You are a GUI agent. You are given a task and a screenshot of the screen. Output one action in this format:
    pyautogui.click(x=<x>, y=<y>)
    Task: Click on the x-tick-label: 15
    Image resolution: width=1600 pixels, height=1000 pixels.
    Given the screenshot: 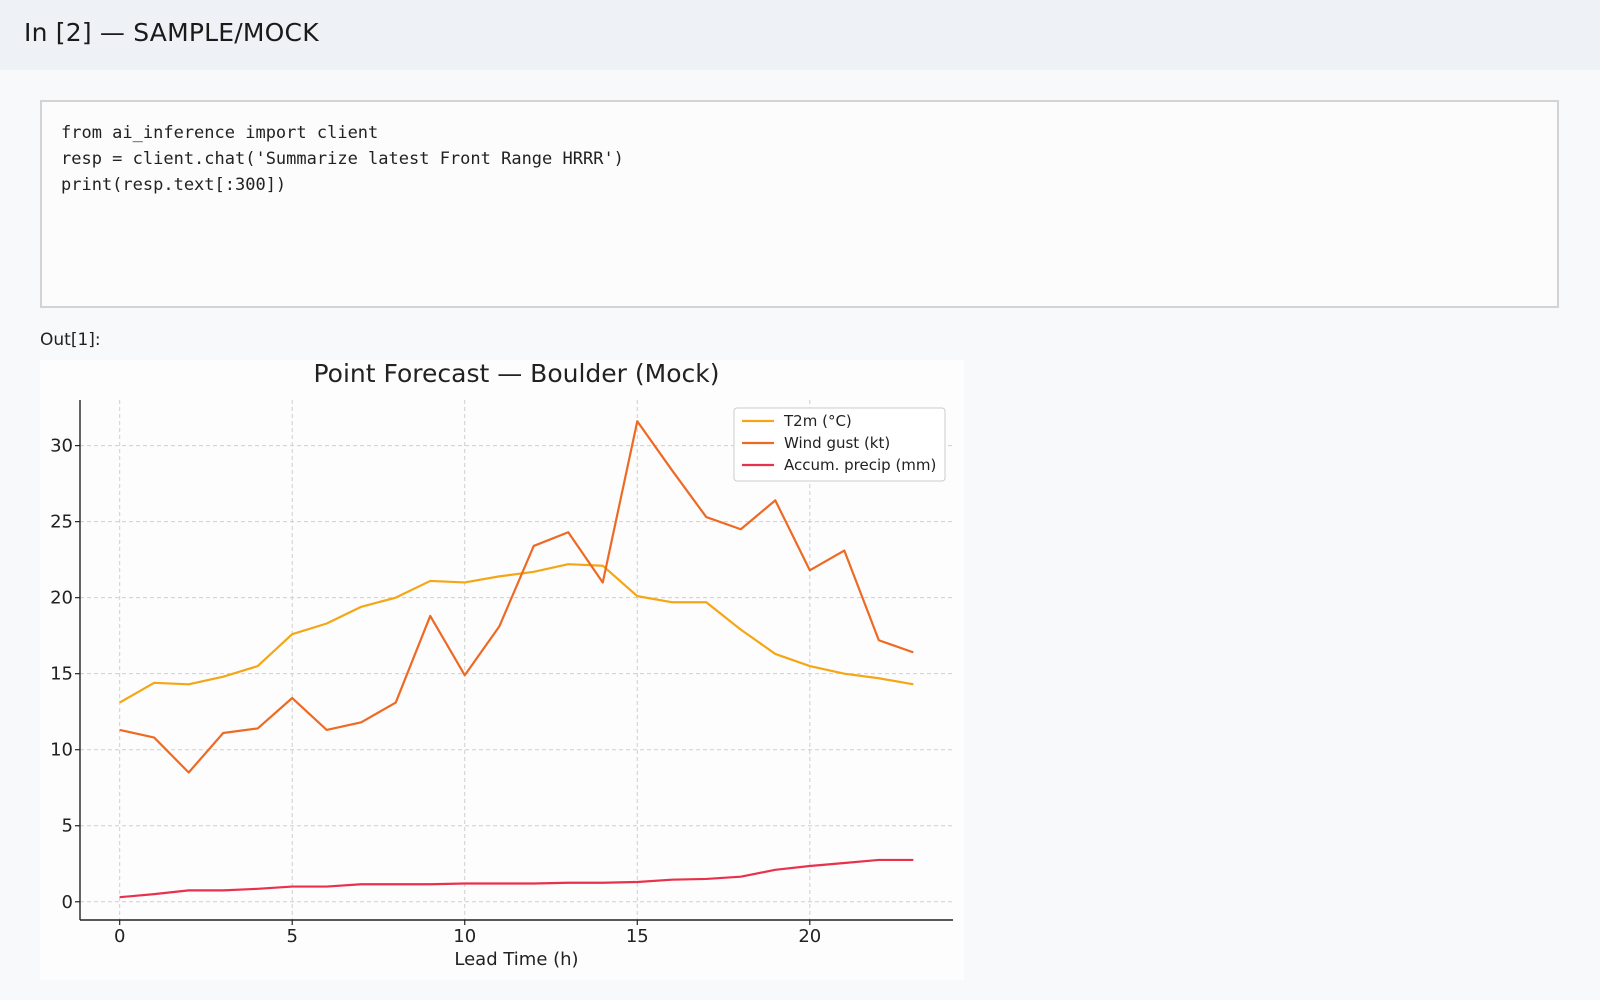 What is the action you would take?
    pyautogui.click(x=637, y=936)
    